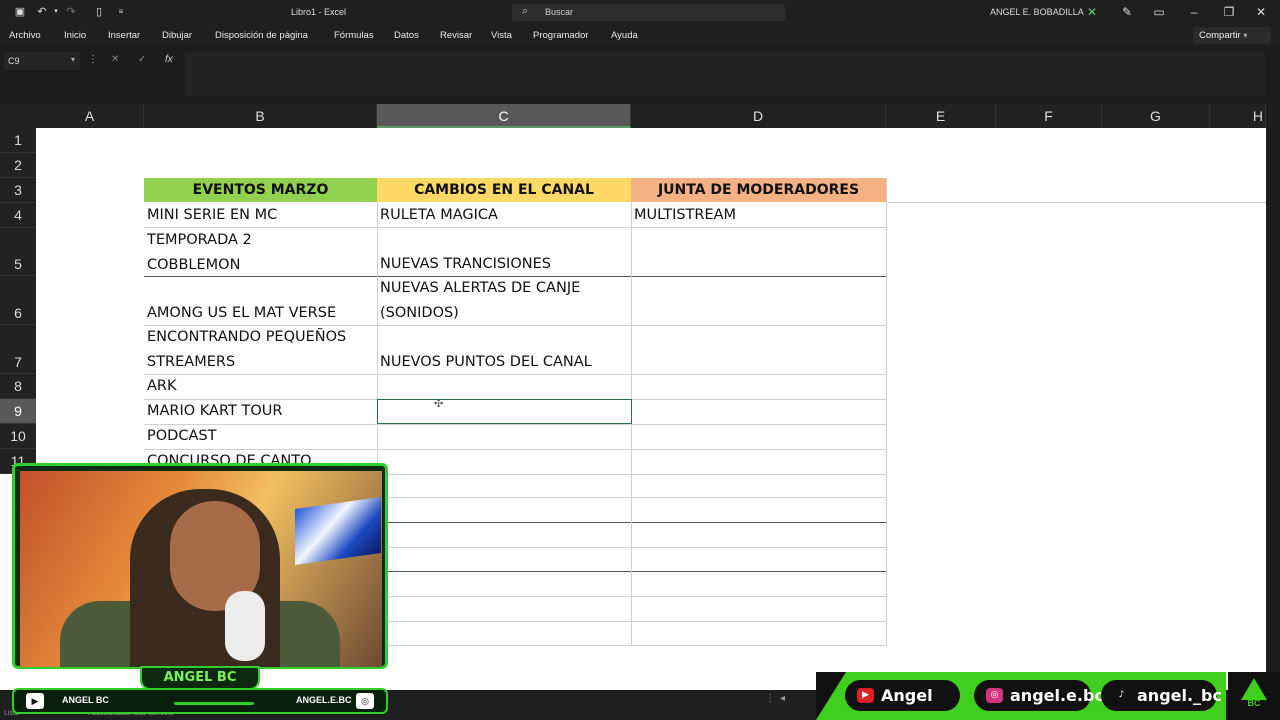 The height and width of the screenshot is (720, 1280). I want to click on cell-text: MULTISTREAM, so click(685, 215).